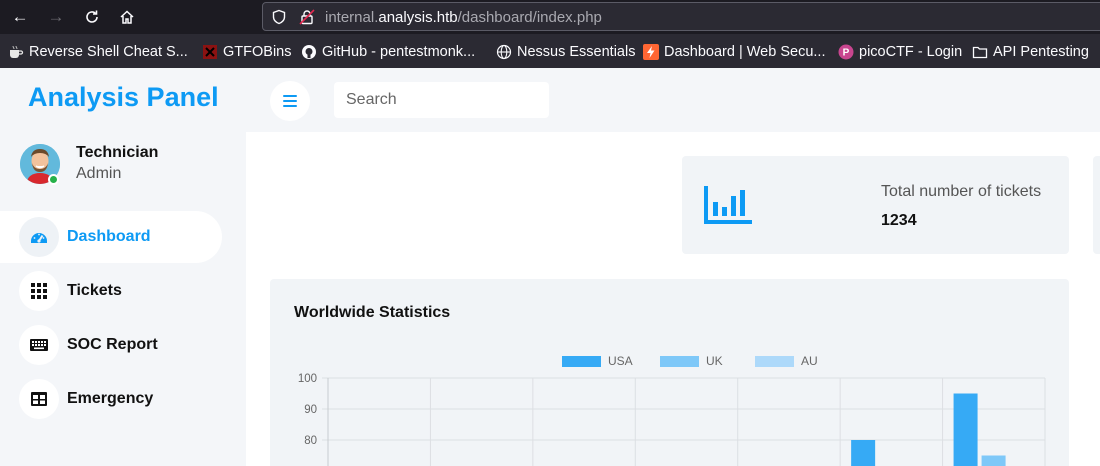 The width and height of the screenshot is (1100, 466). What do you see at coordinates (309, 52) in the screenshot?
I see `github-icon` at bounding box center [309, 52].